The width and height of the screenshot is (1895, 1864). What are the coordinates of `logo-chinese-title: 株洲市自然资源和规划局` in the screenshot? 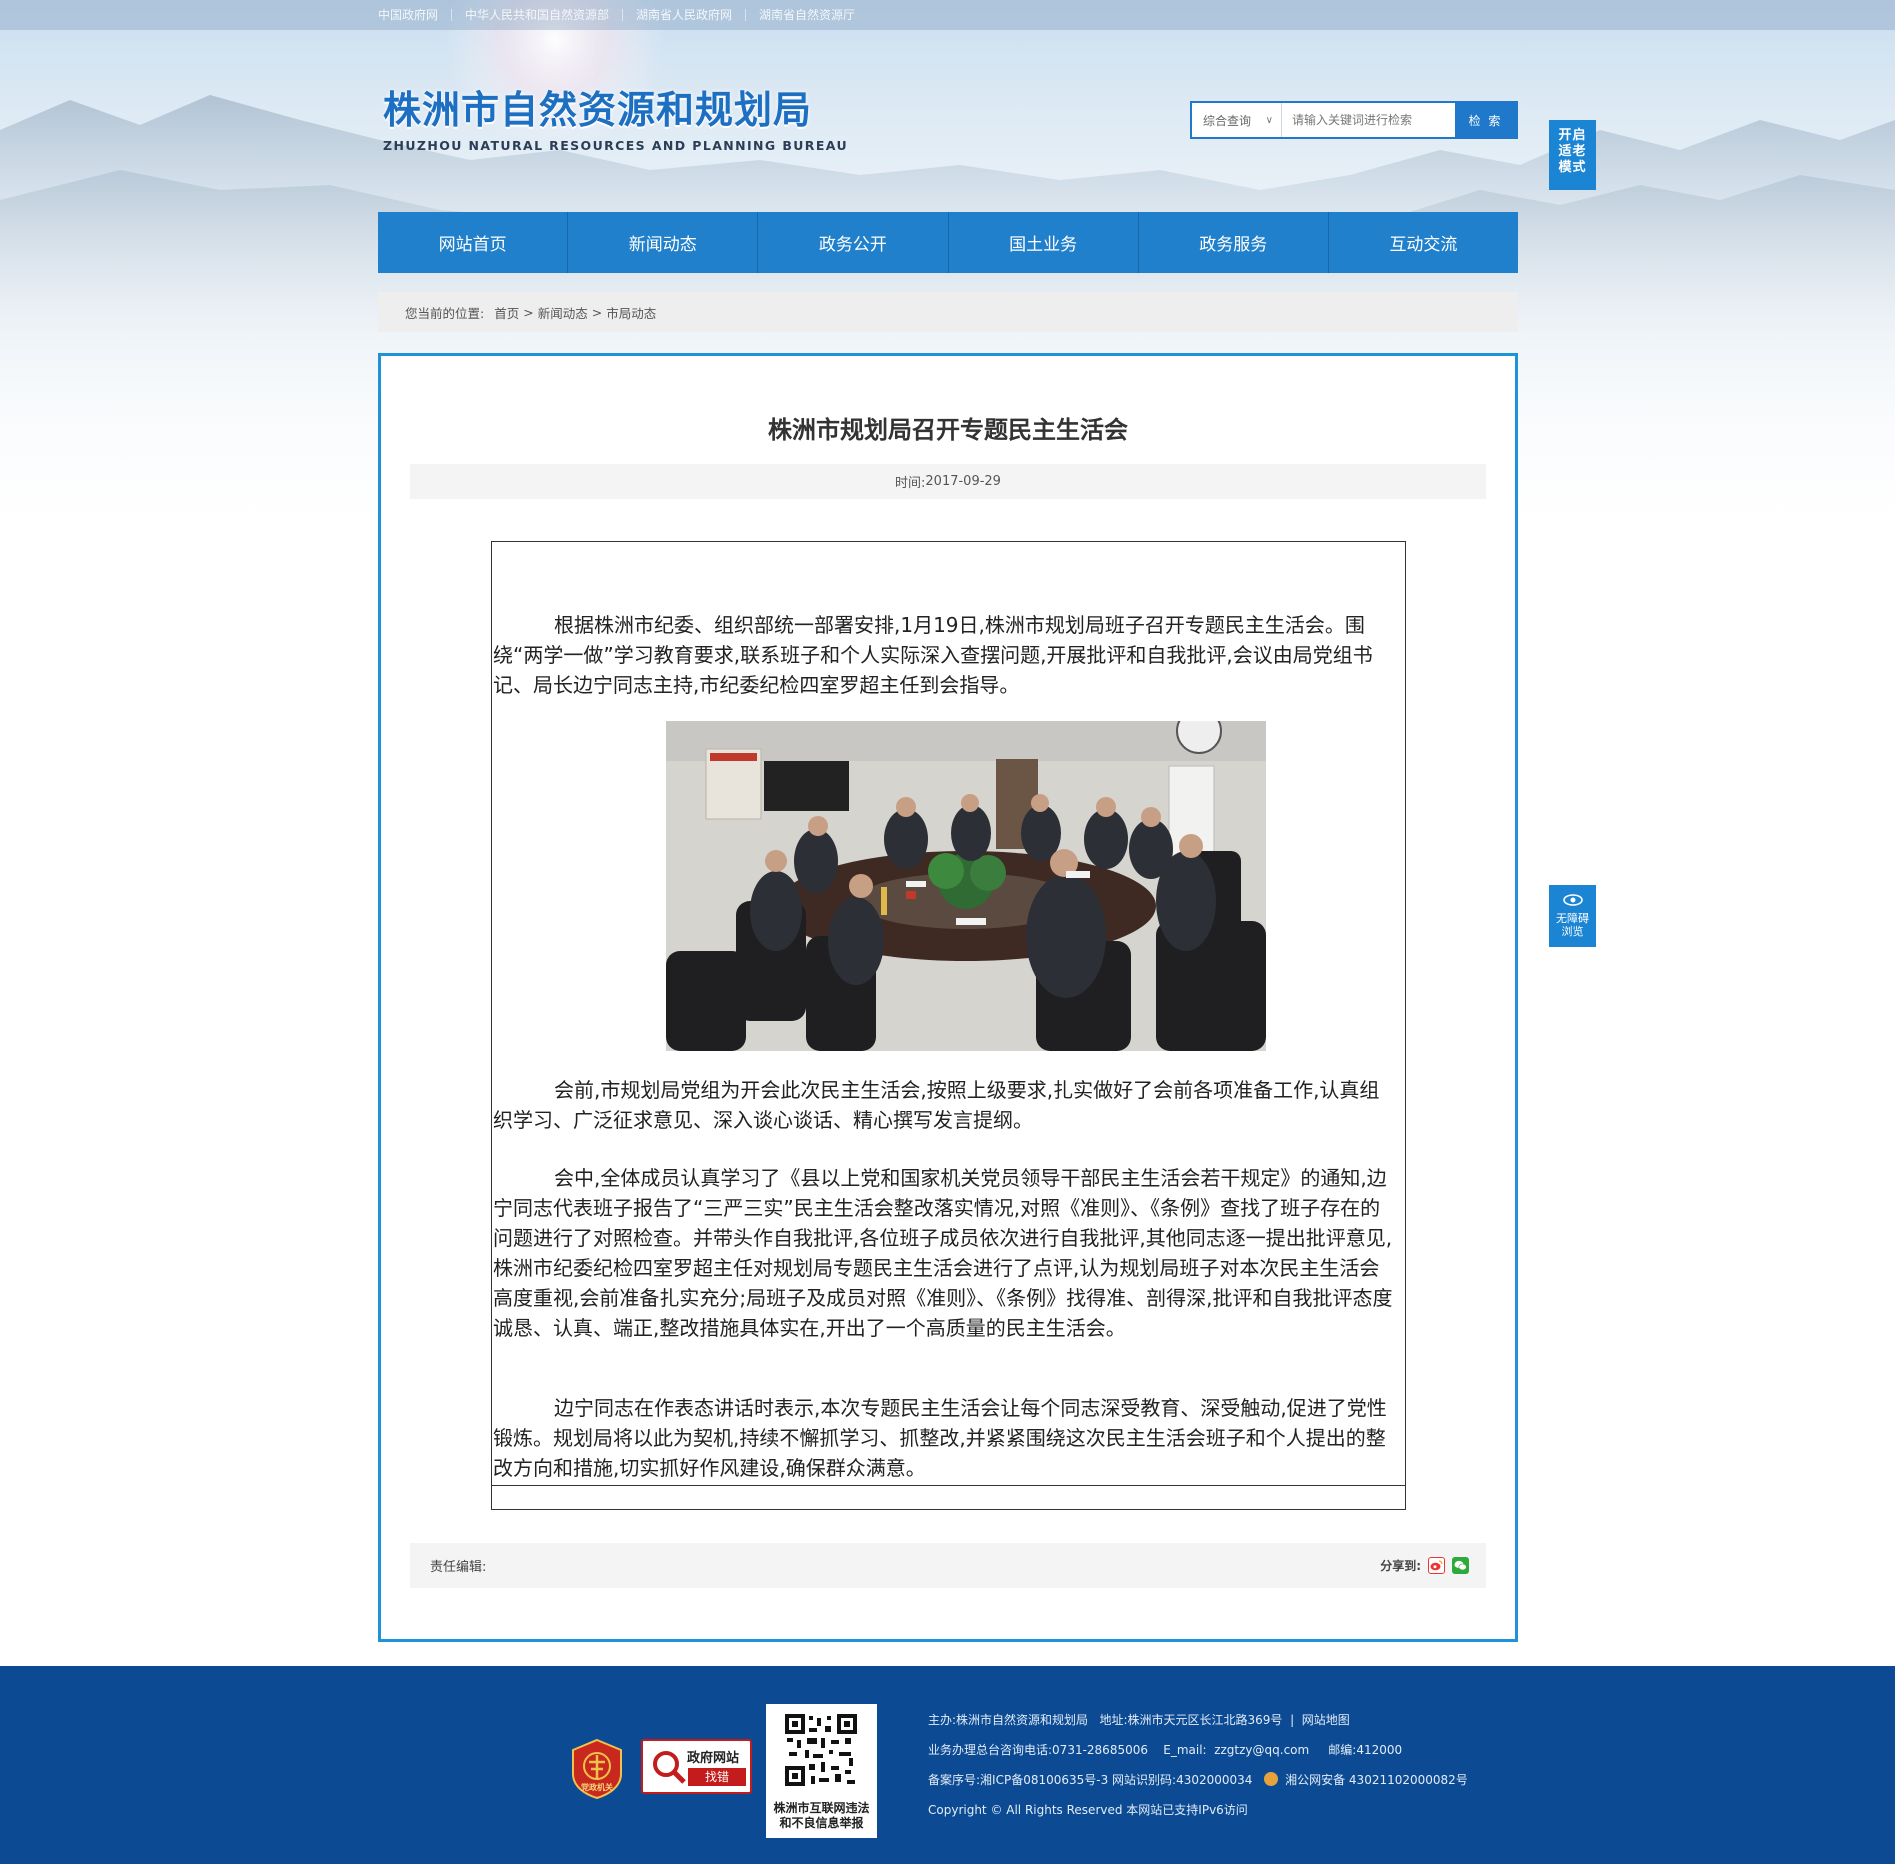 It's located at (598, 110).